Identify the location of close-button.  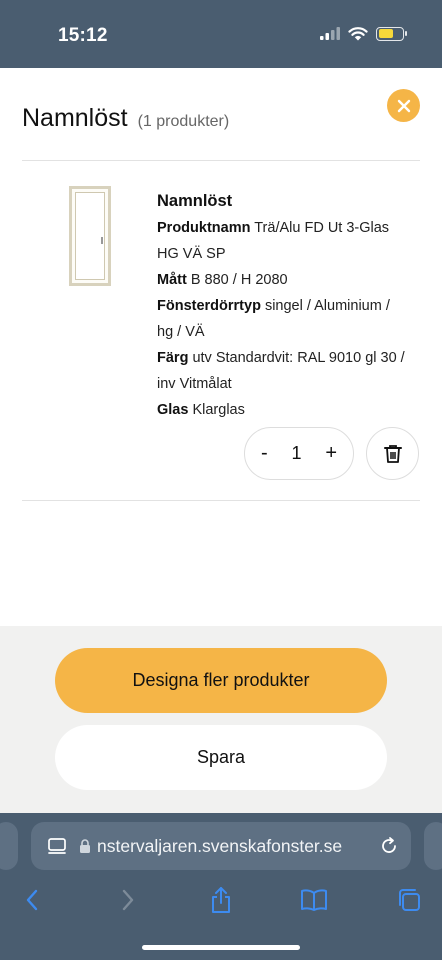
(403, 105).